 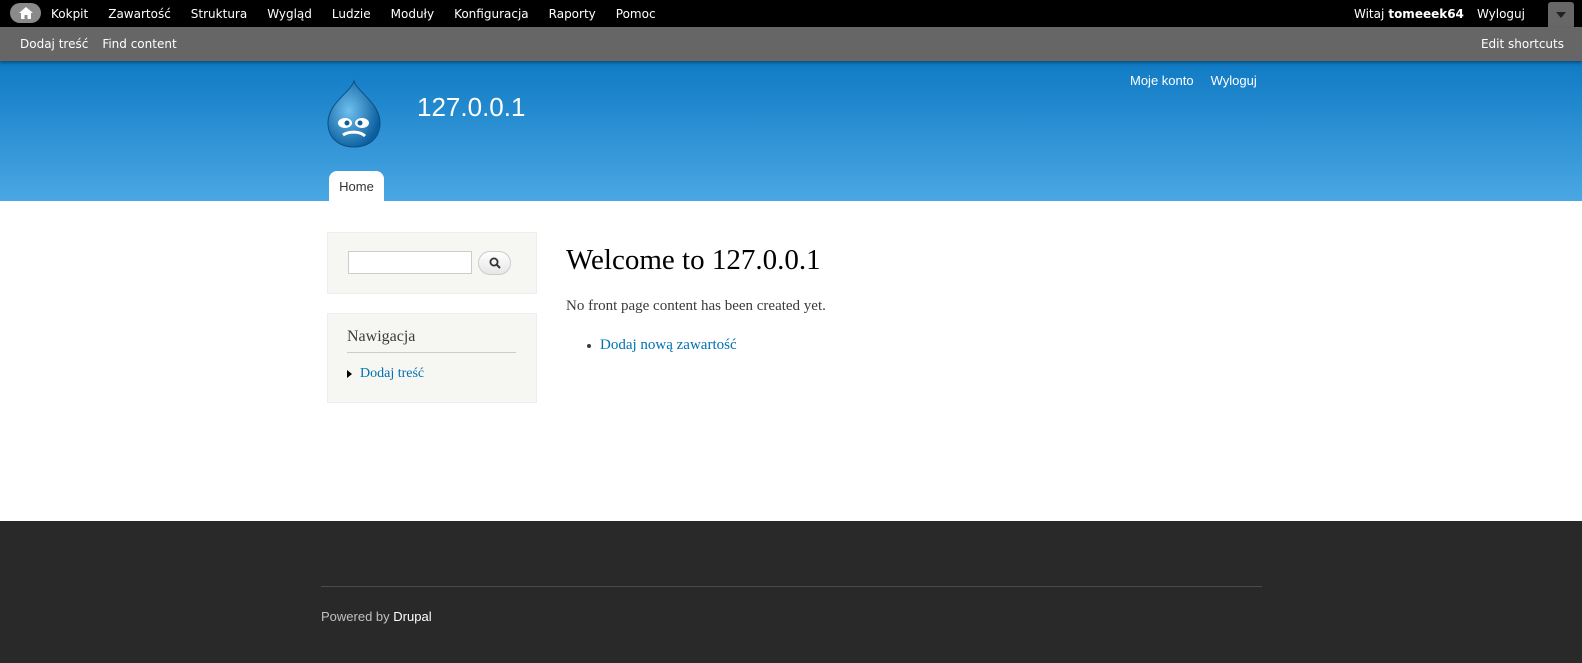 I want to click on toolbar-item-pomoc: Pomoc, so click(x=636, y=14).